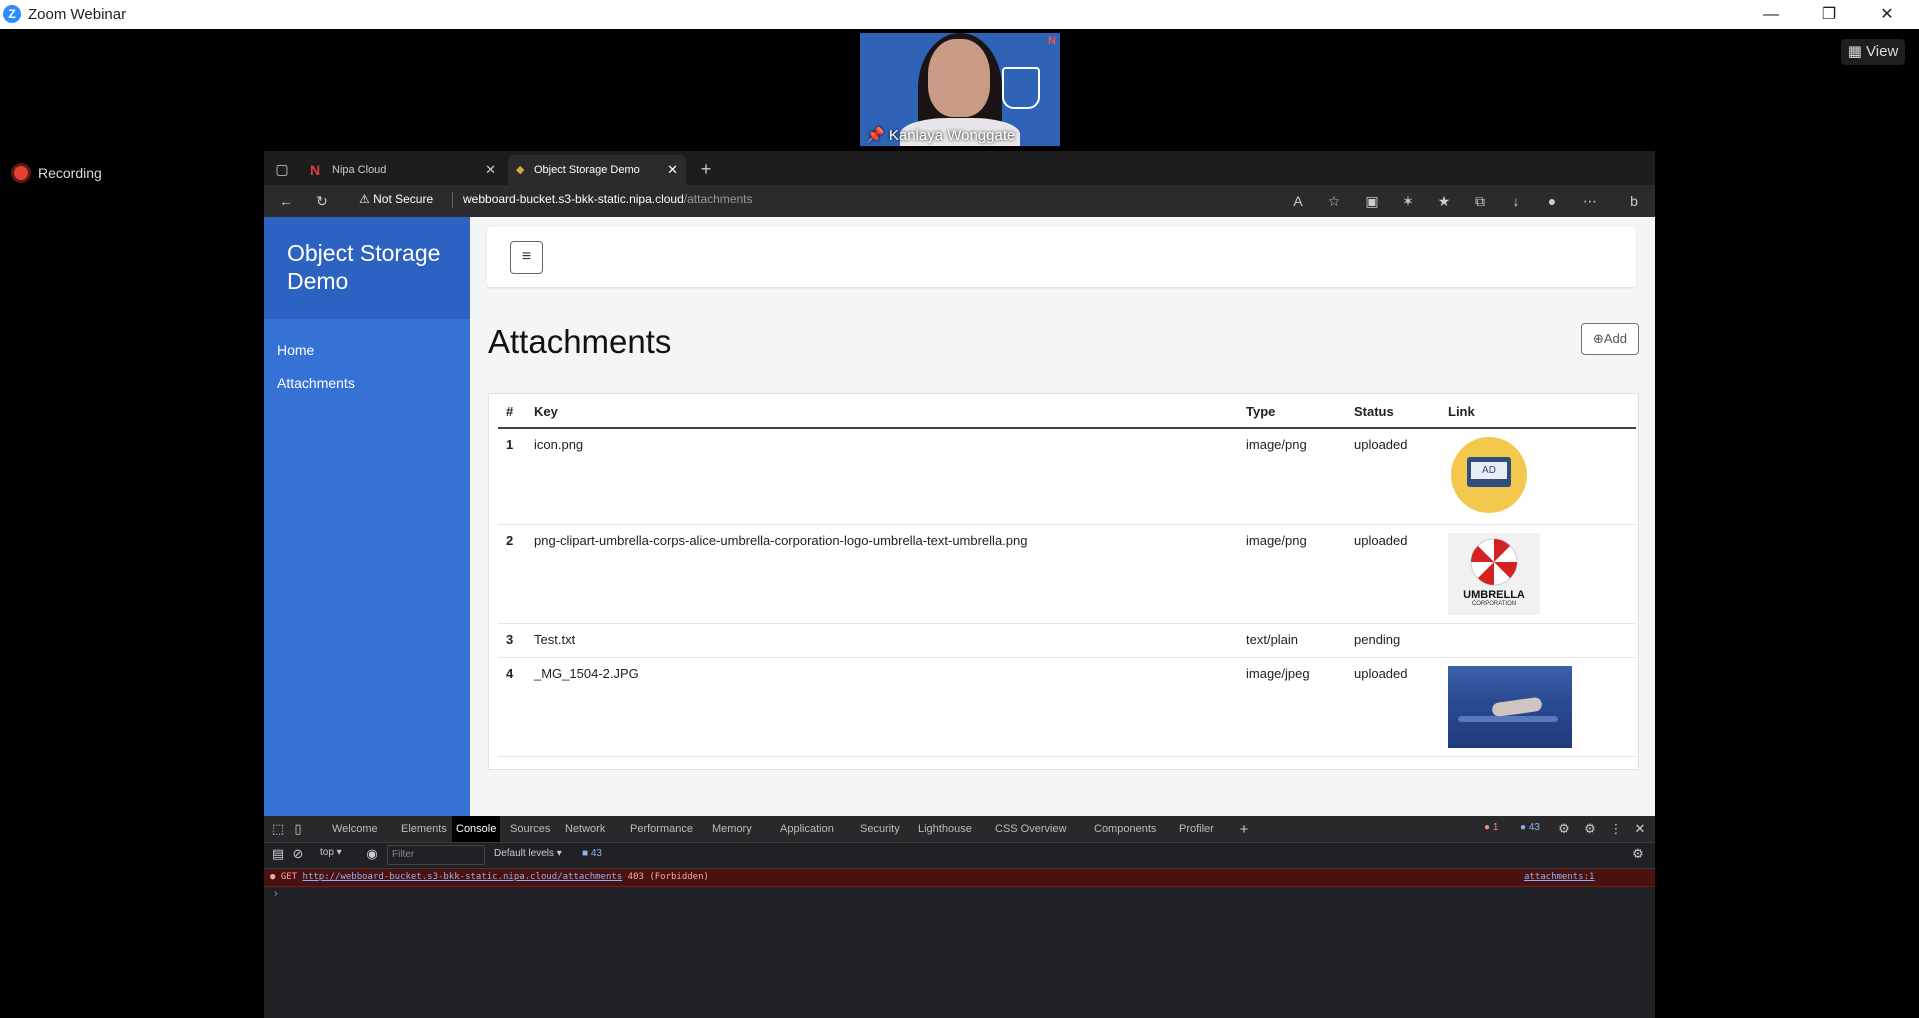 This screenshot has width=1919, height=1018. What do you see at coordinates (1829, 14) in the screenshot?
I see `restore-icon: ❐` at bounding box center [1829, 14].